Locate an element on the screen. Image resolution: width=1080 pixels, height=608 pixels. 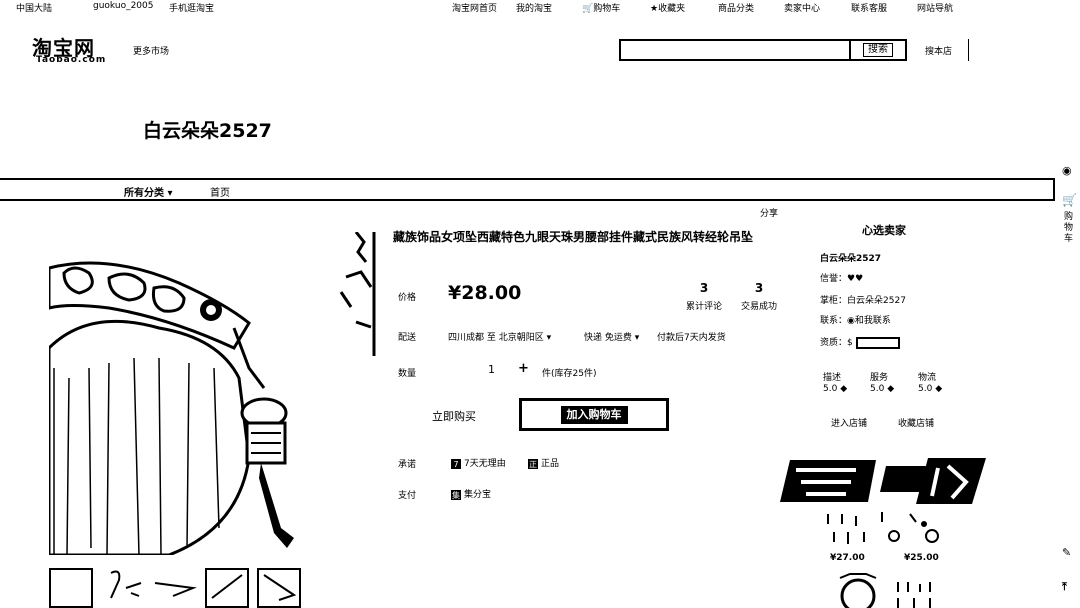
buy-now-button: 立即购买 is located at coordinates (454, 416).